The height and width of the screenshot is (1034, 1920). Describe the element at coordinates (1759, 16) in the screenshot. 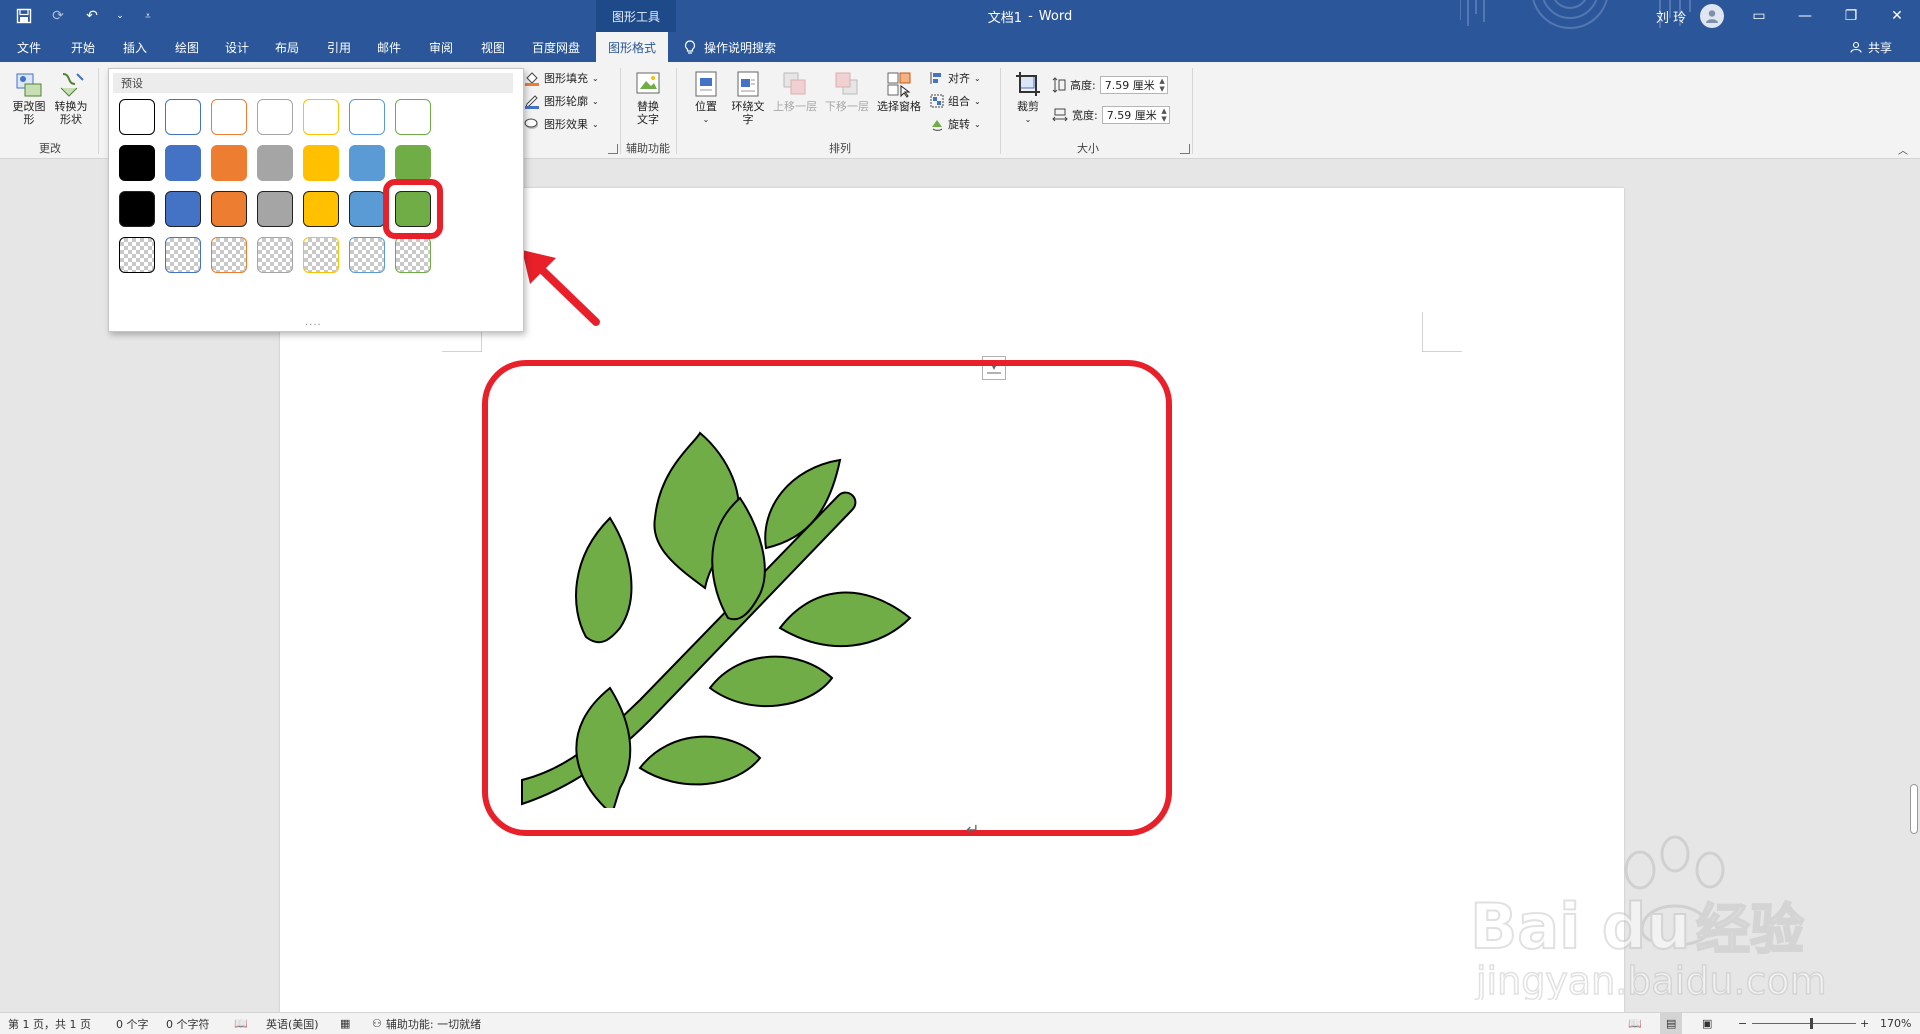

I see `ribbon-display-options-icon: ▭` at that location.